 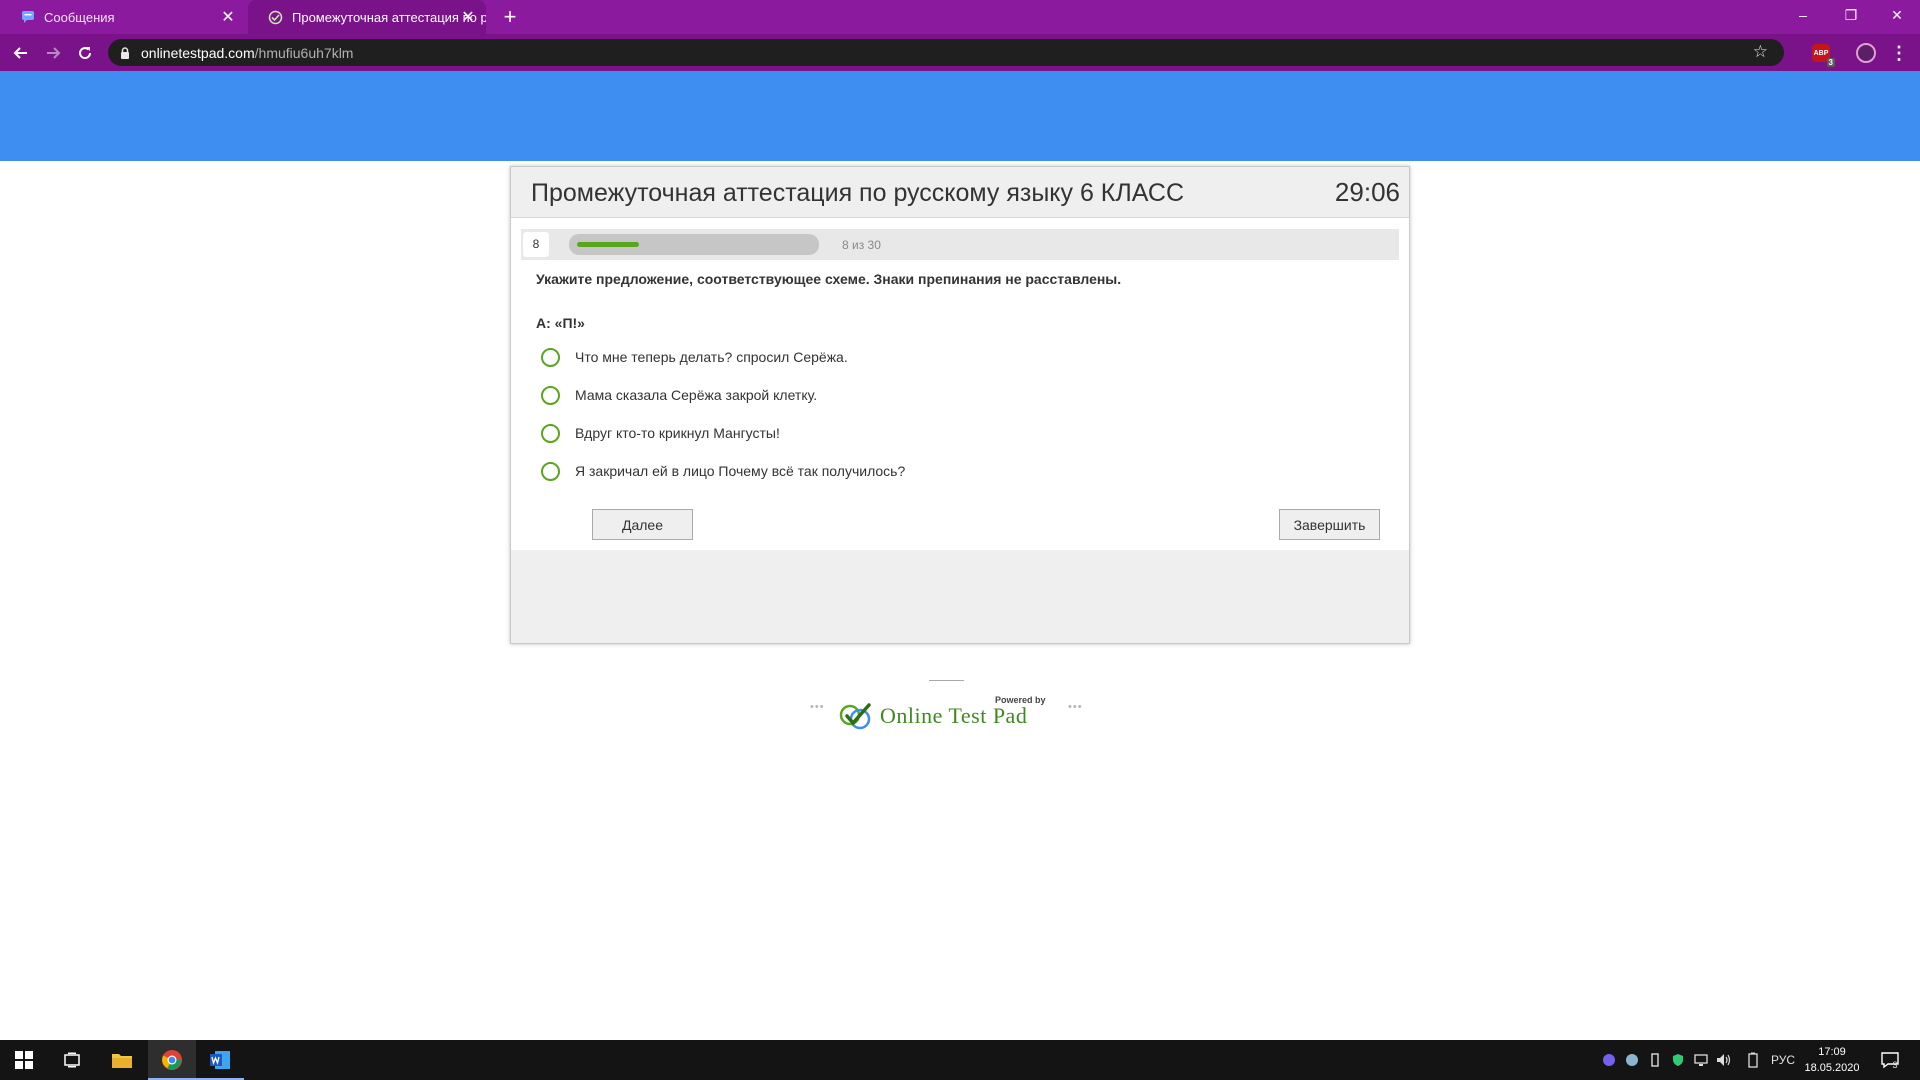 I want to click on minimize-button: –, so click(x=1803, y=15).